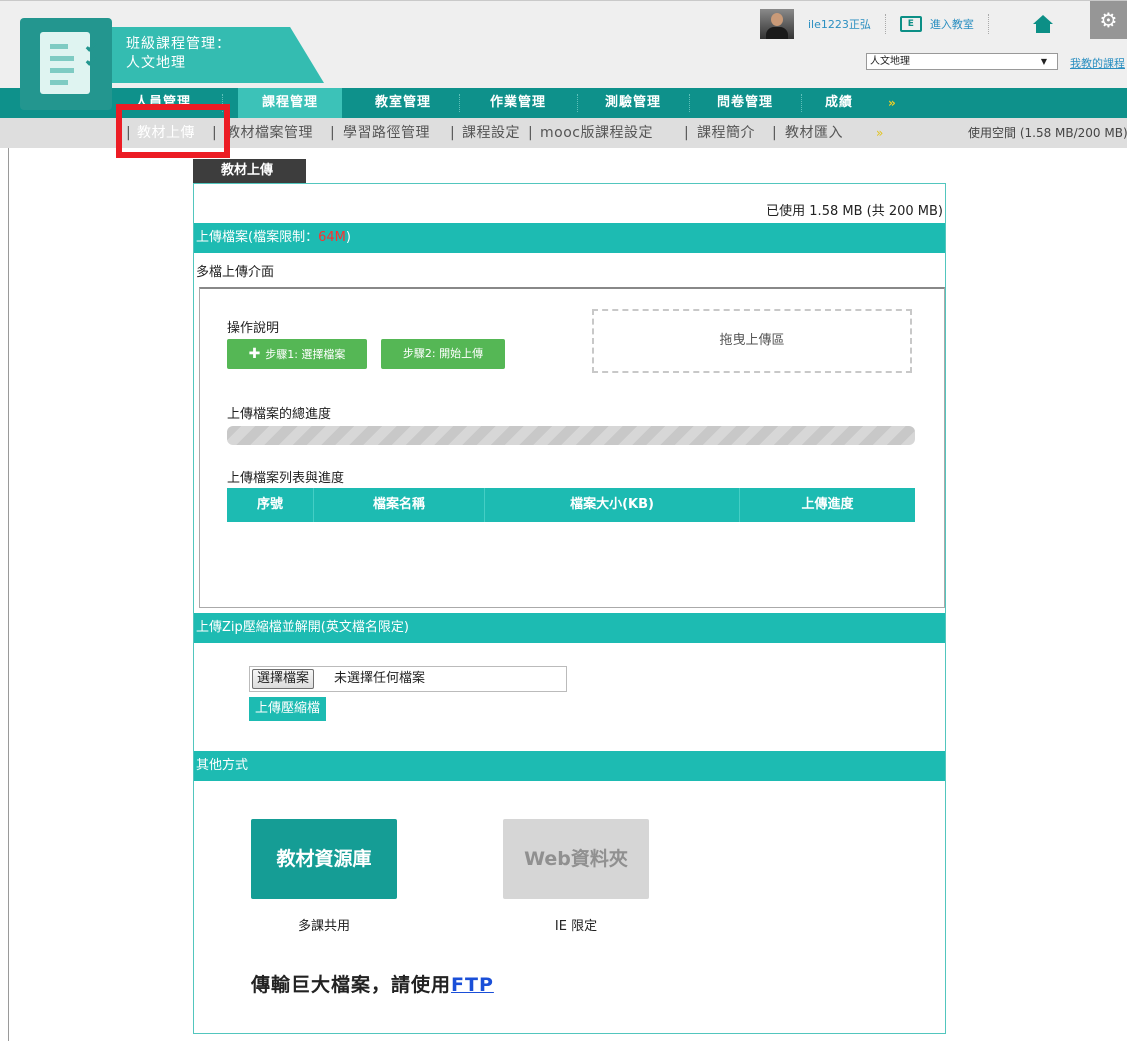 This screenshot has height=1041, width=1127. What do you see at coordinates (726, 133) in the screenshot?
I see `subnav-item-course-intro: 課程簡介` at bounding box center [726, 133].